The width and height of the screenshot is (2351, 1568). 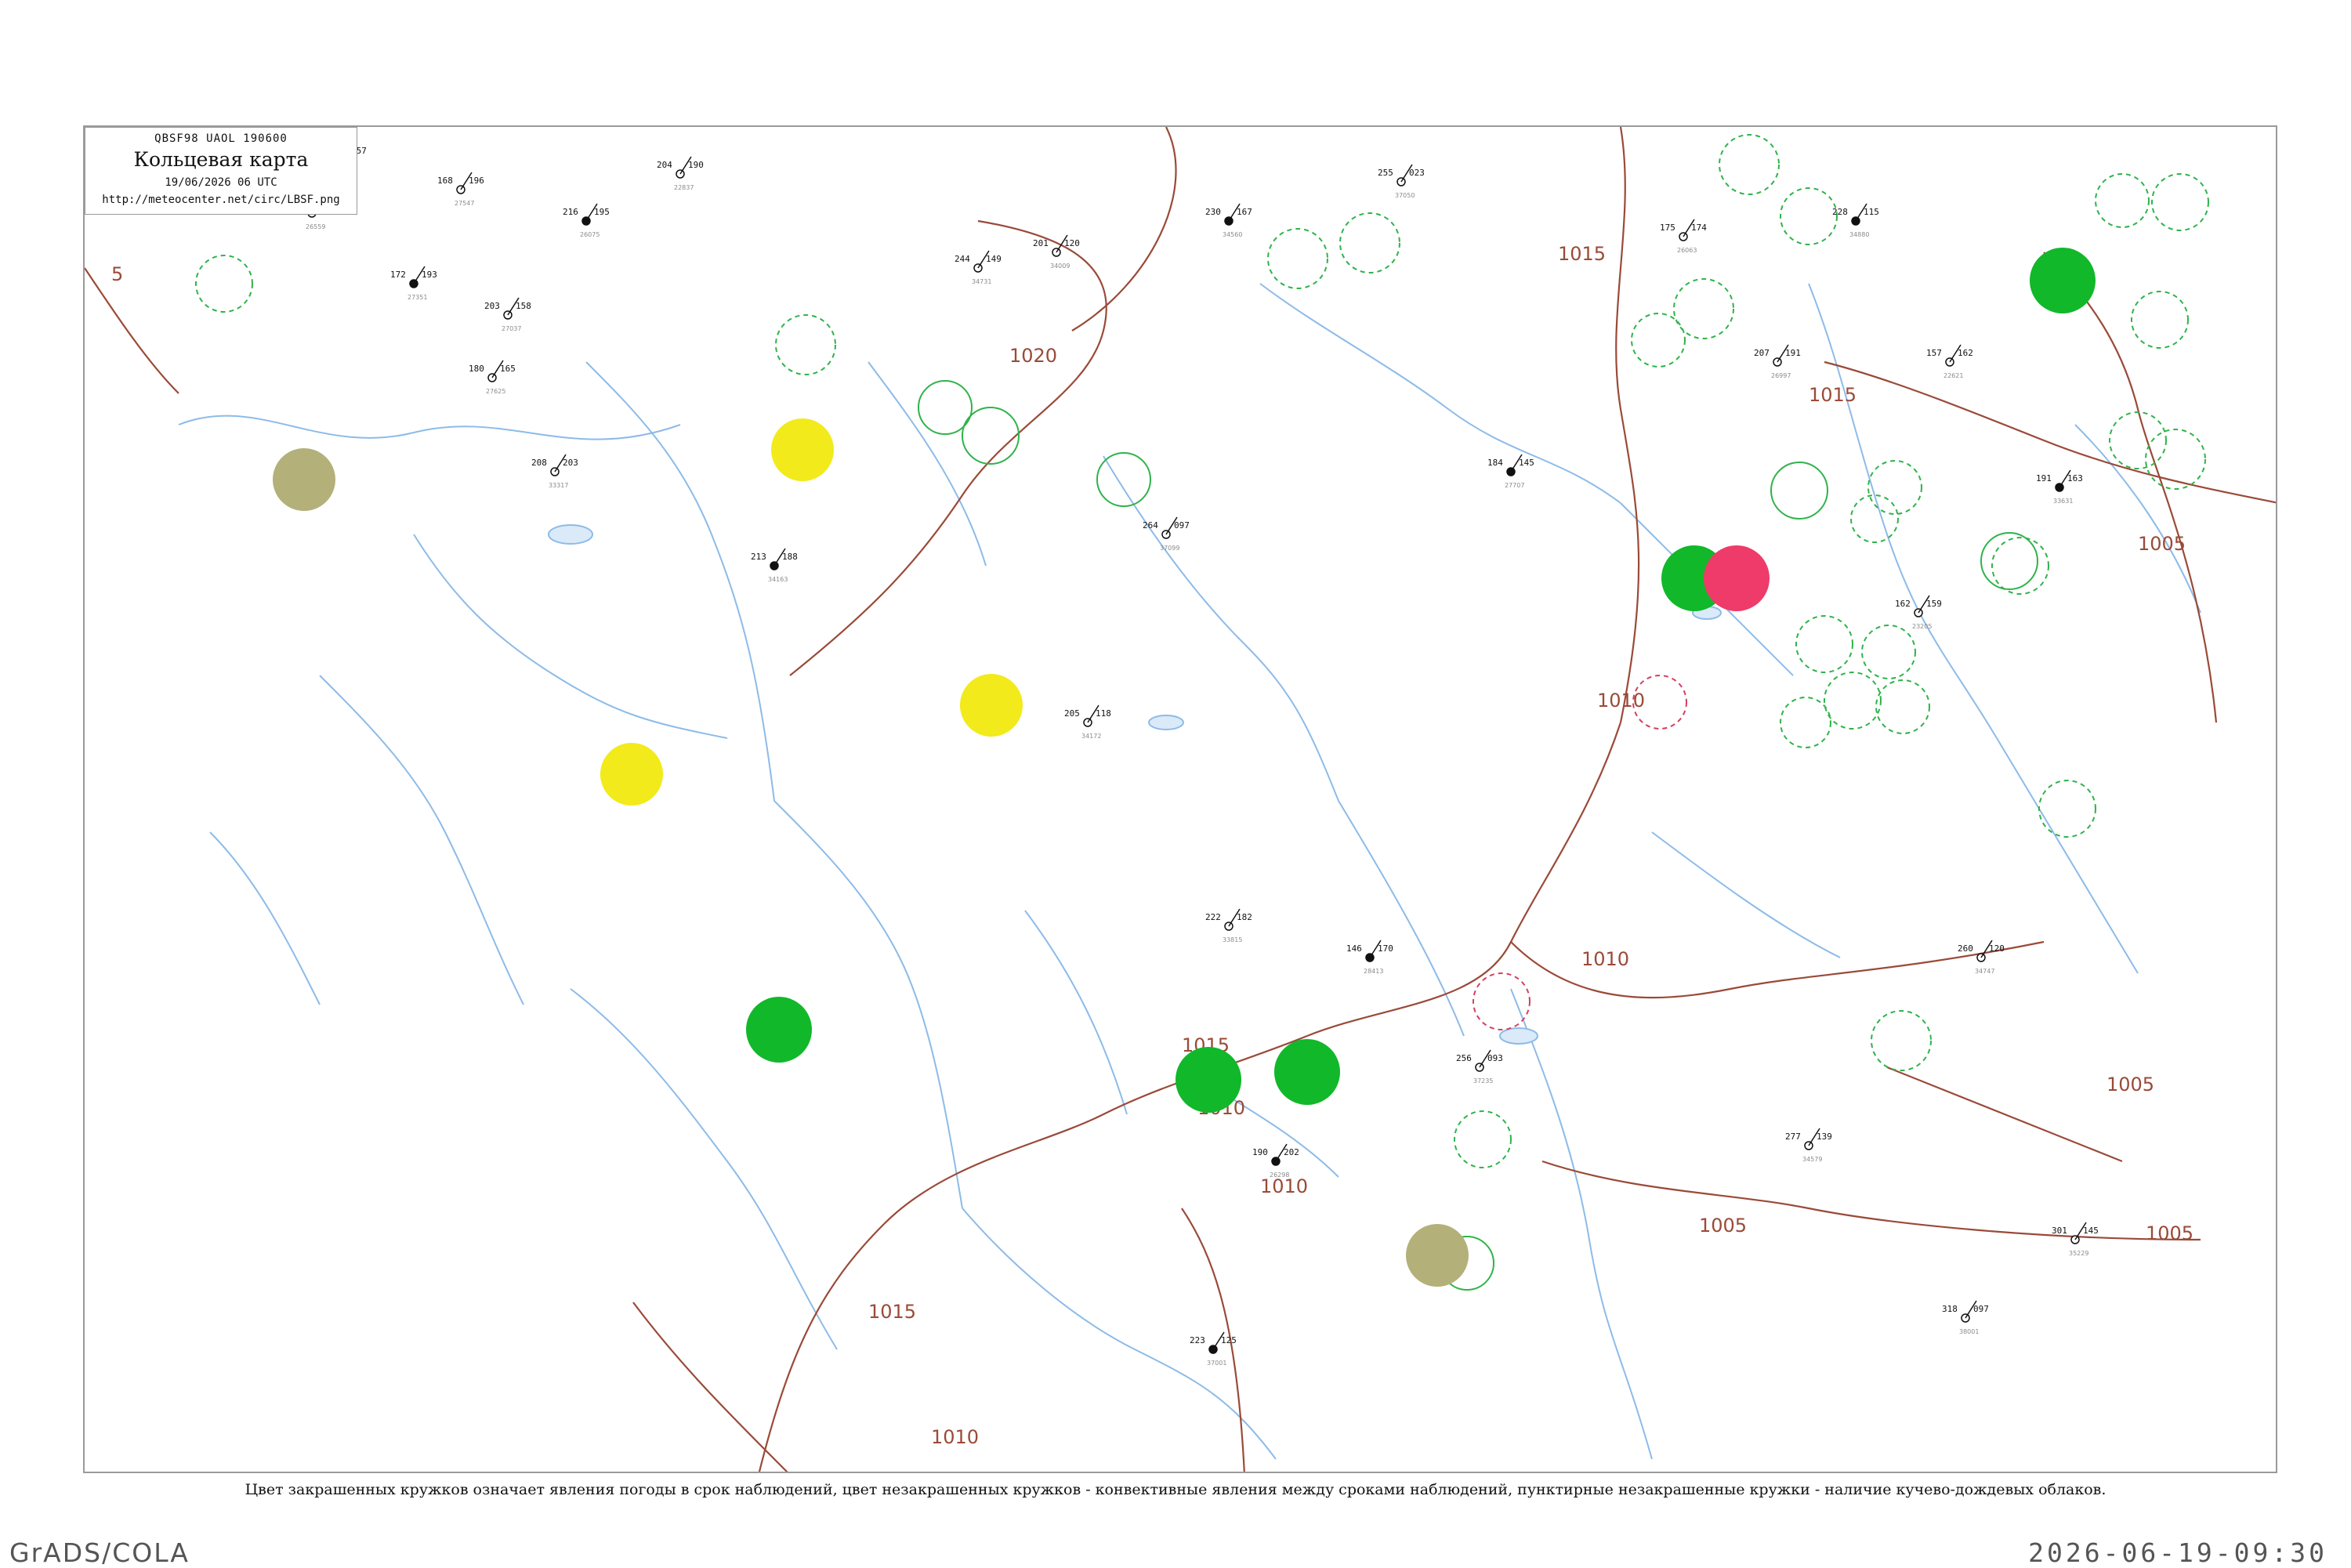 I want to click on station-id: 34560, so click(x=1232, y=235).